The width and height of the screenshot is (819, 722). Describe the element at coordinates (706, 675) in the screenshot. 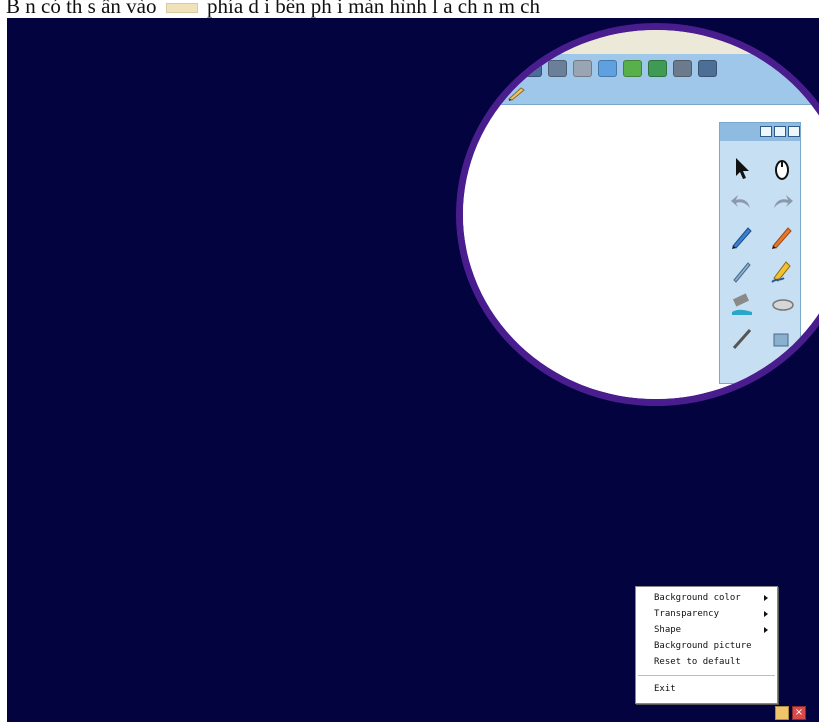

I see `menu-separator` at that location.